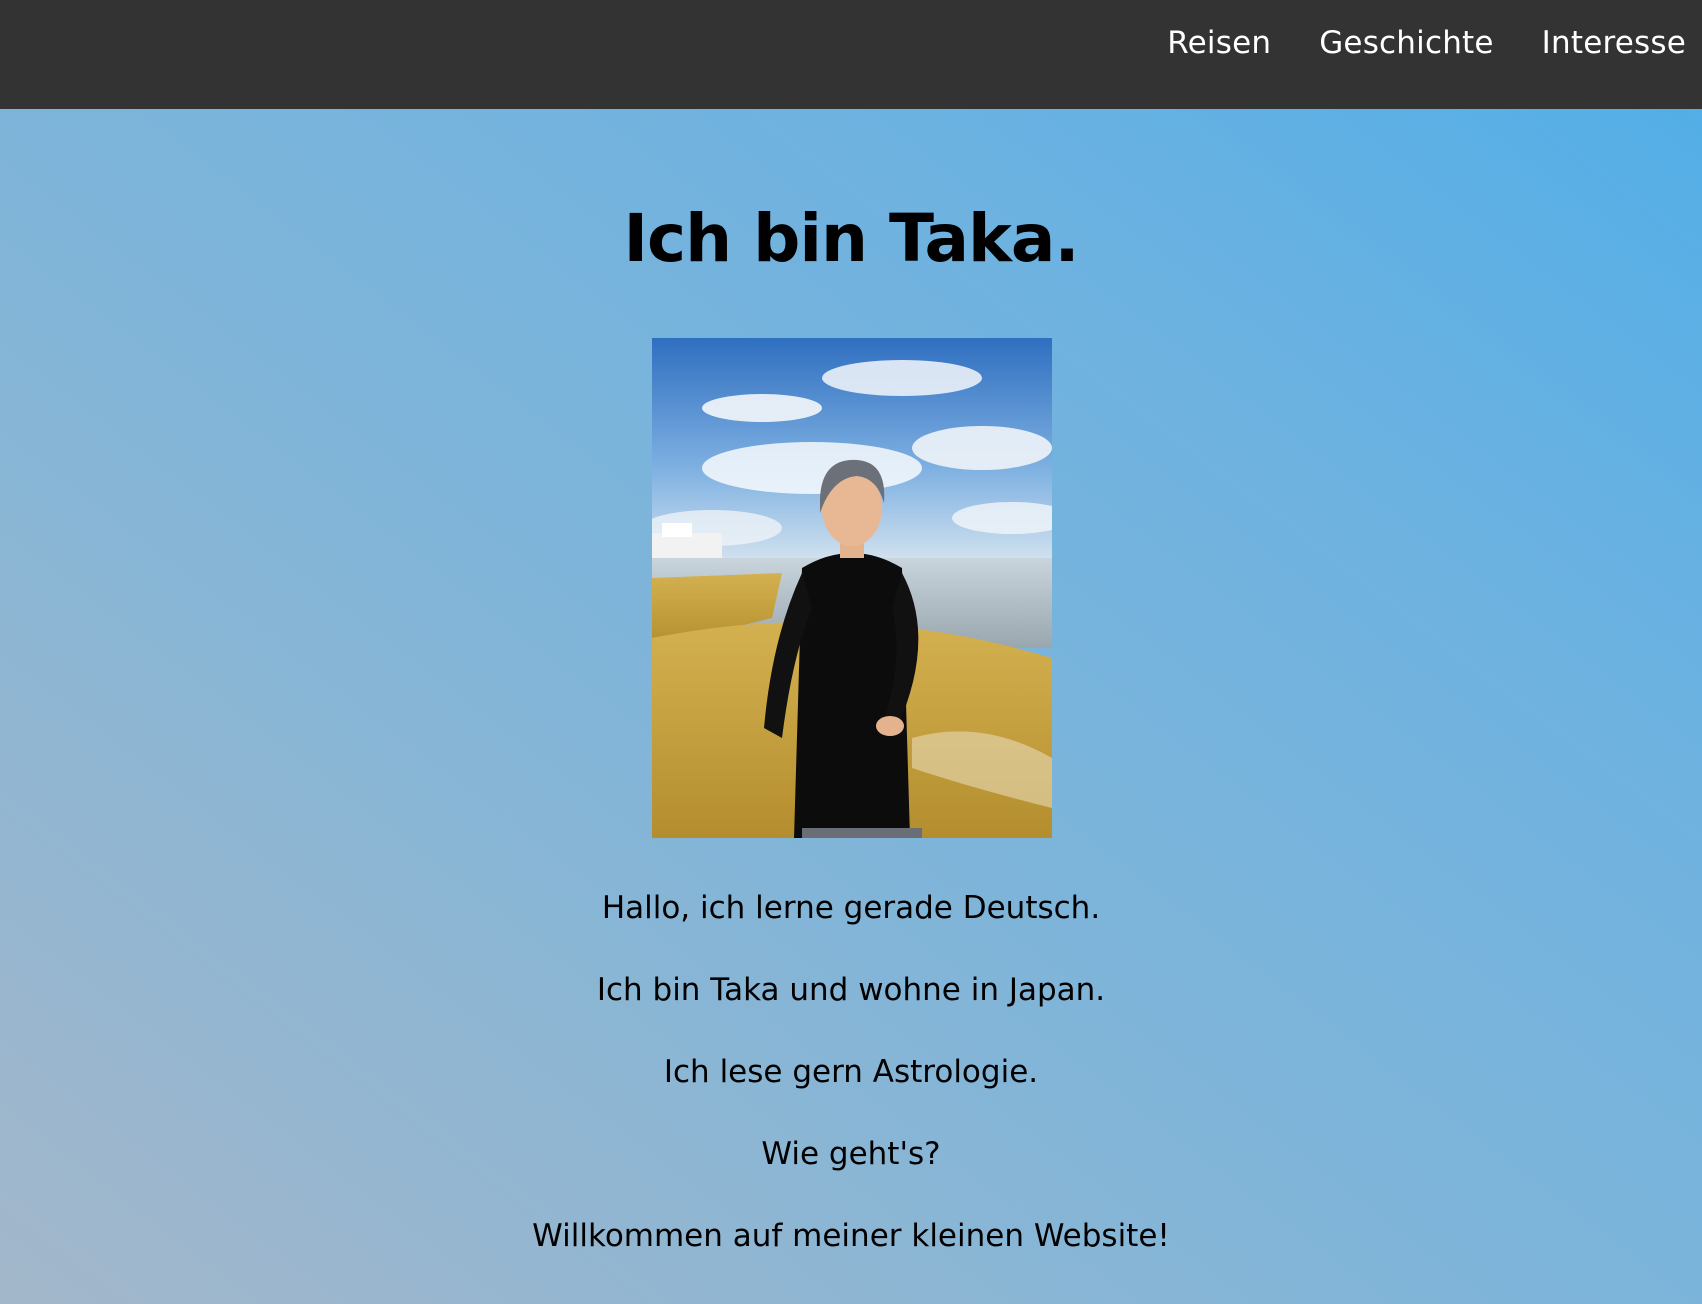  I want to click on main-nav: Reisen Geschichte Interesse, so click(1402, 43).